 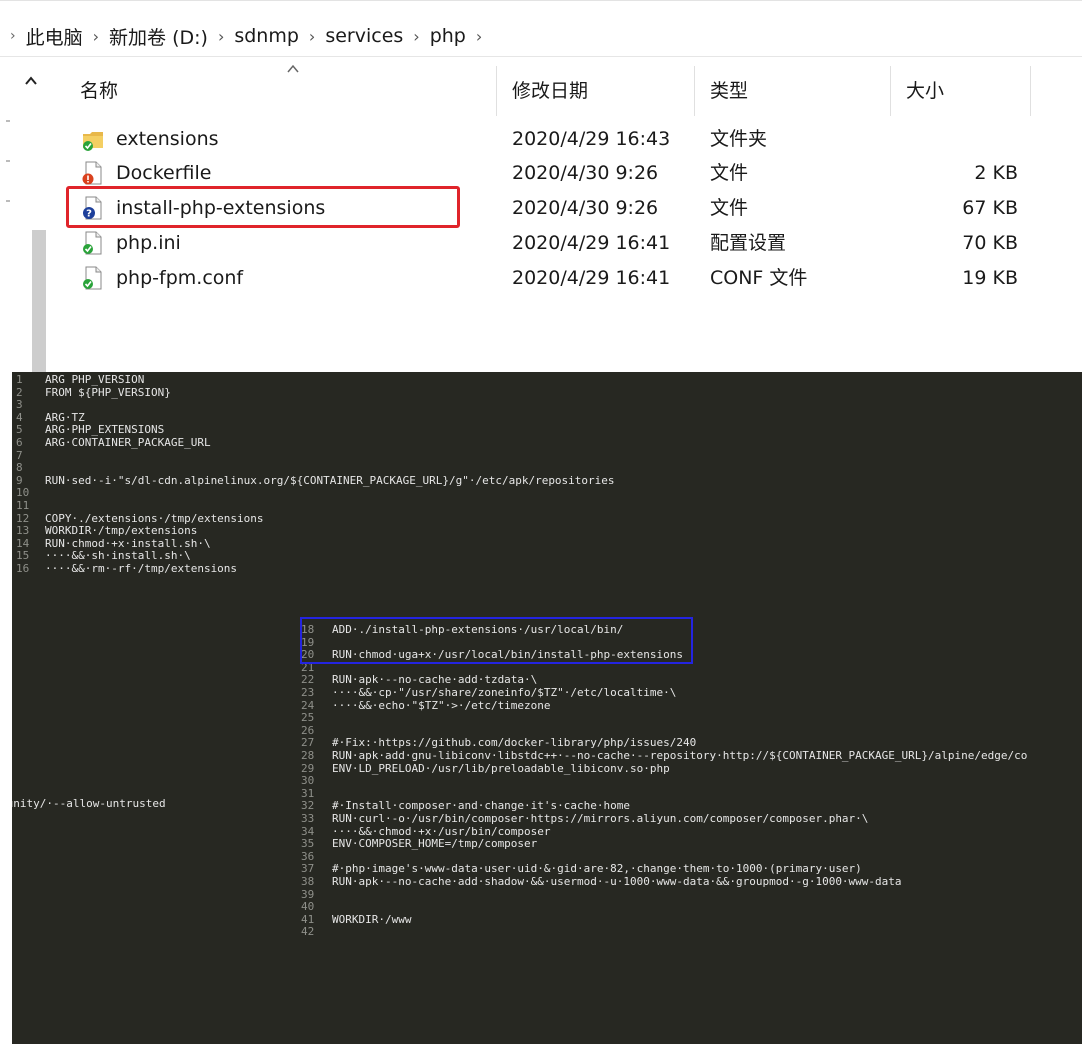 What do you see at coordinates (13, 36) in the screenshot?
I see `breadcrumb-lead-chevron: ›` at bounding box center [13, 36].